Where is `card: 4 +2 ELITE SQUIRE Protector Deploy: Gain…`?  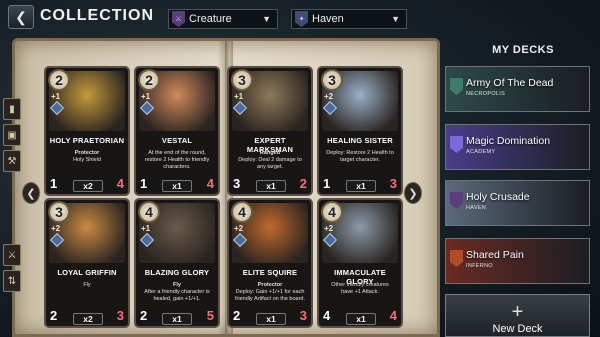
card: 4 +2 ELITE SQUIRE Protector Deploy: Gain… is located at coordinates (270, 263).